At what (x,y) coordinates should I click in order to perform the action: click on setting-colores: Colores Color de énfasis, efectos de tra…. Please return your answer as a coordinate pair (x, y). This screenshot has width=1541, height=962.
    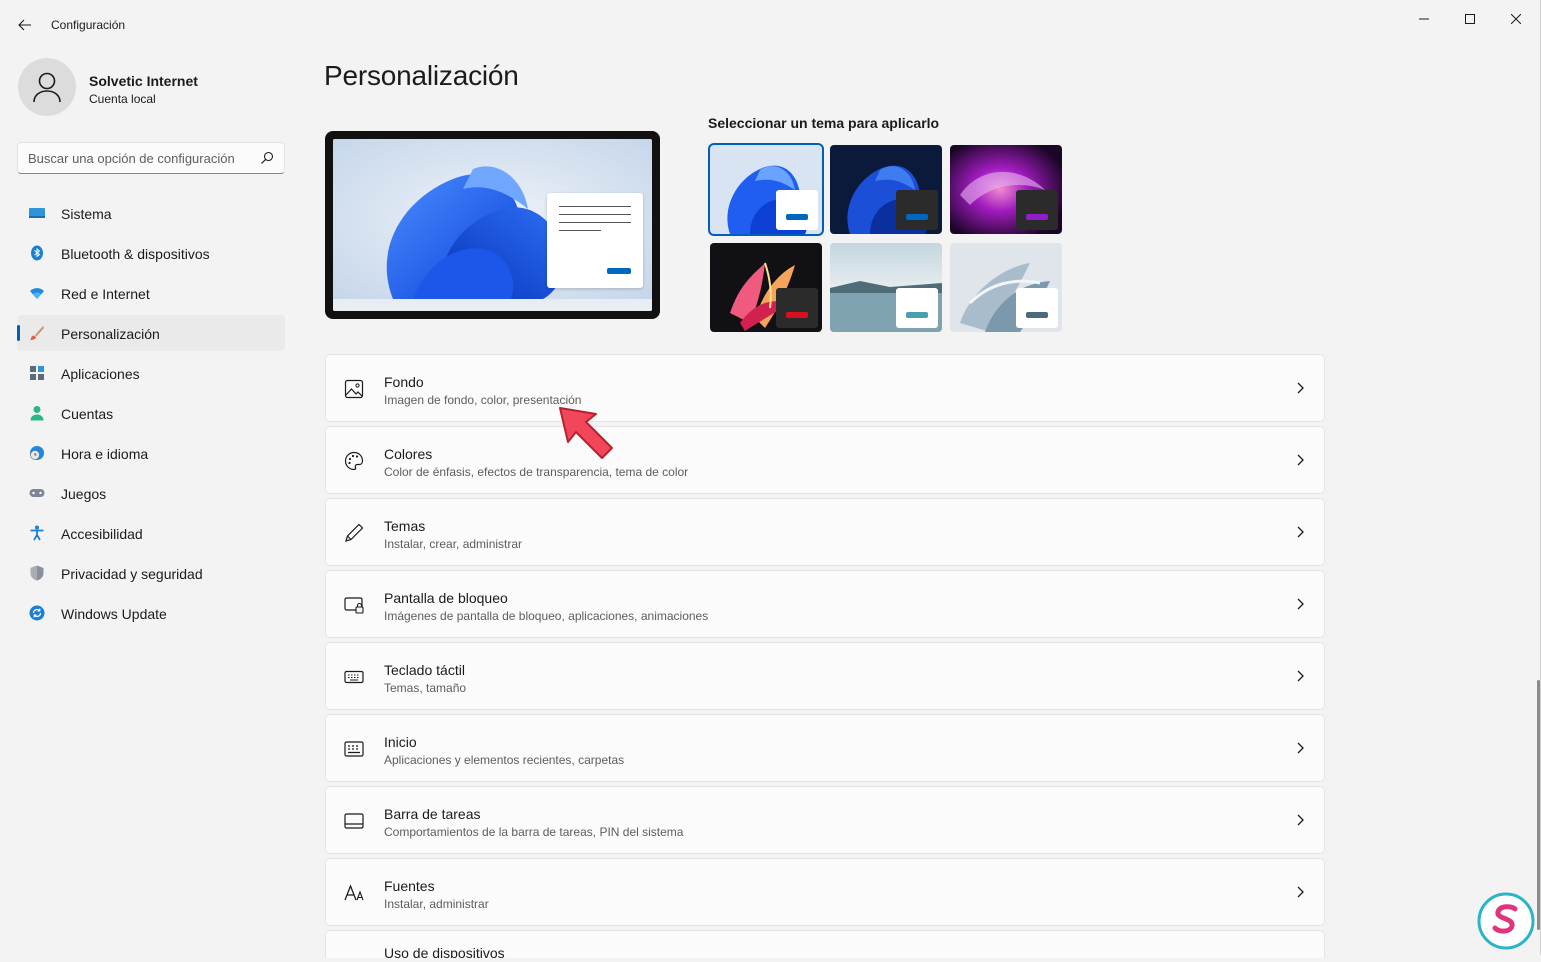
    Looking at the image, I should click on (825, 460).